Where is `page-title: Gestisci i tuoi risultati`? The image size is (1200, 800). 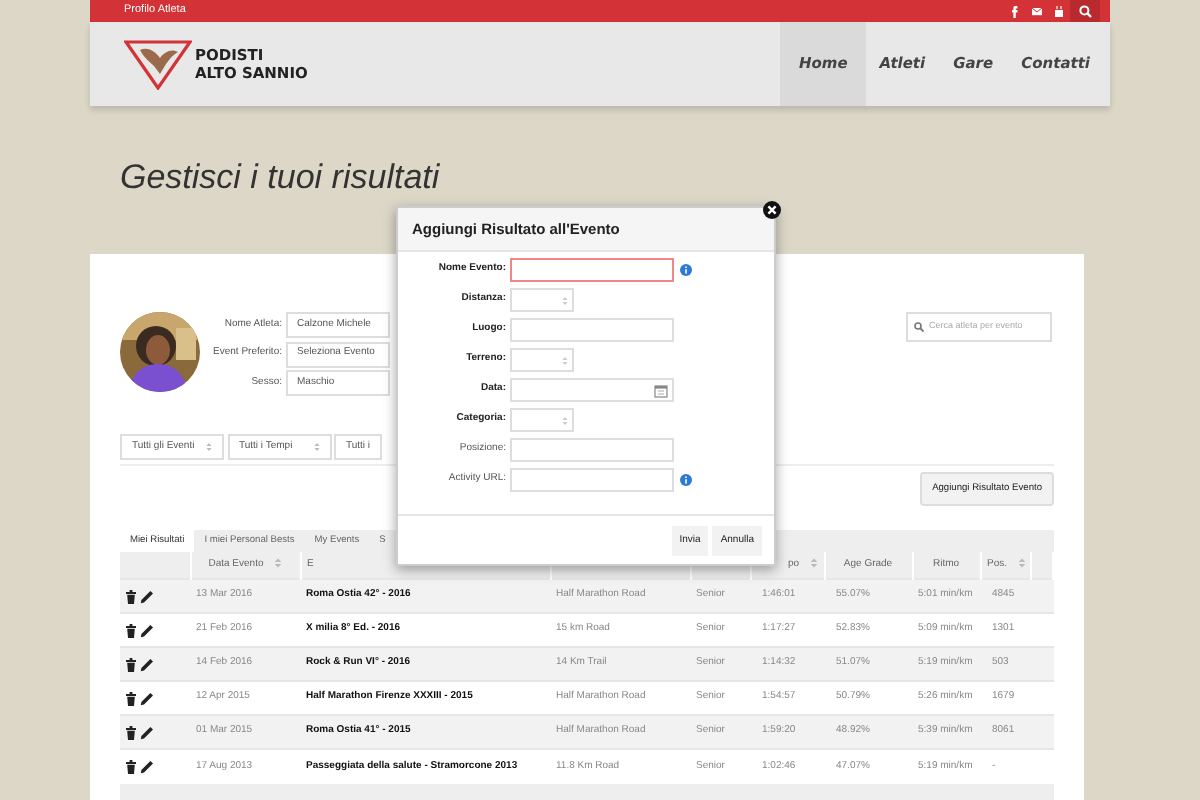 page-title: Gestisci i tuoi risultati is located at coordinates (281, 178).